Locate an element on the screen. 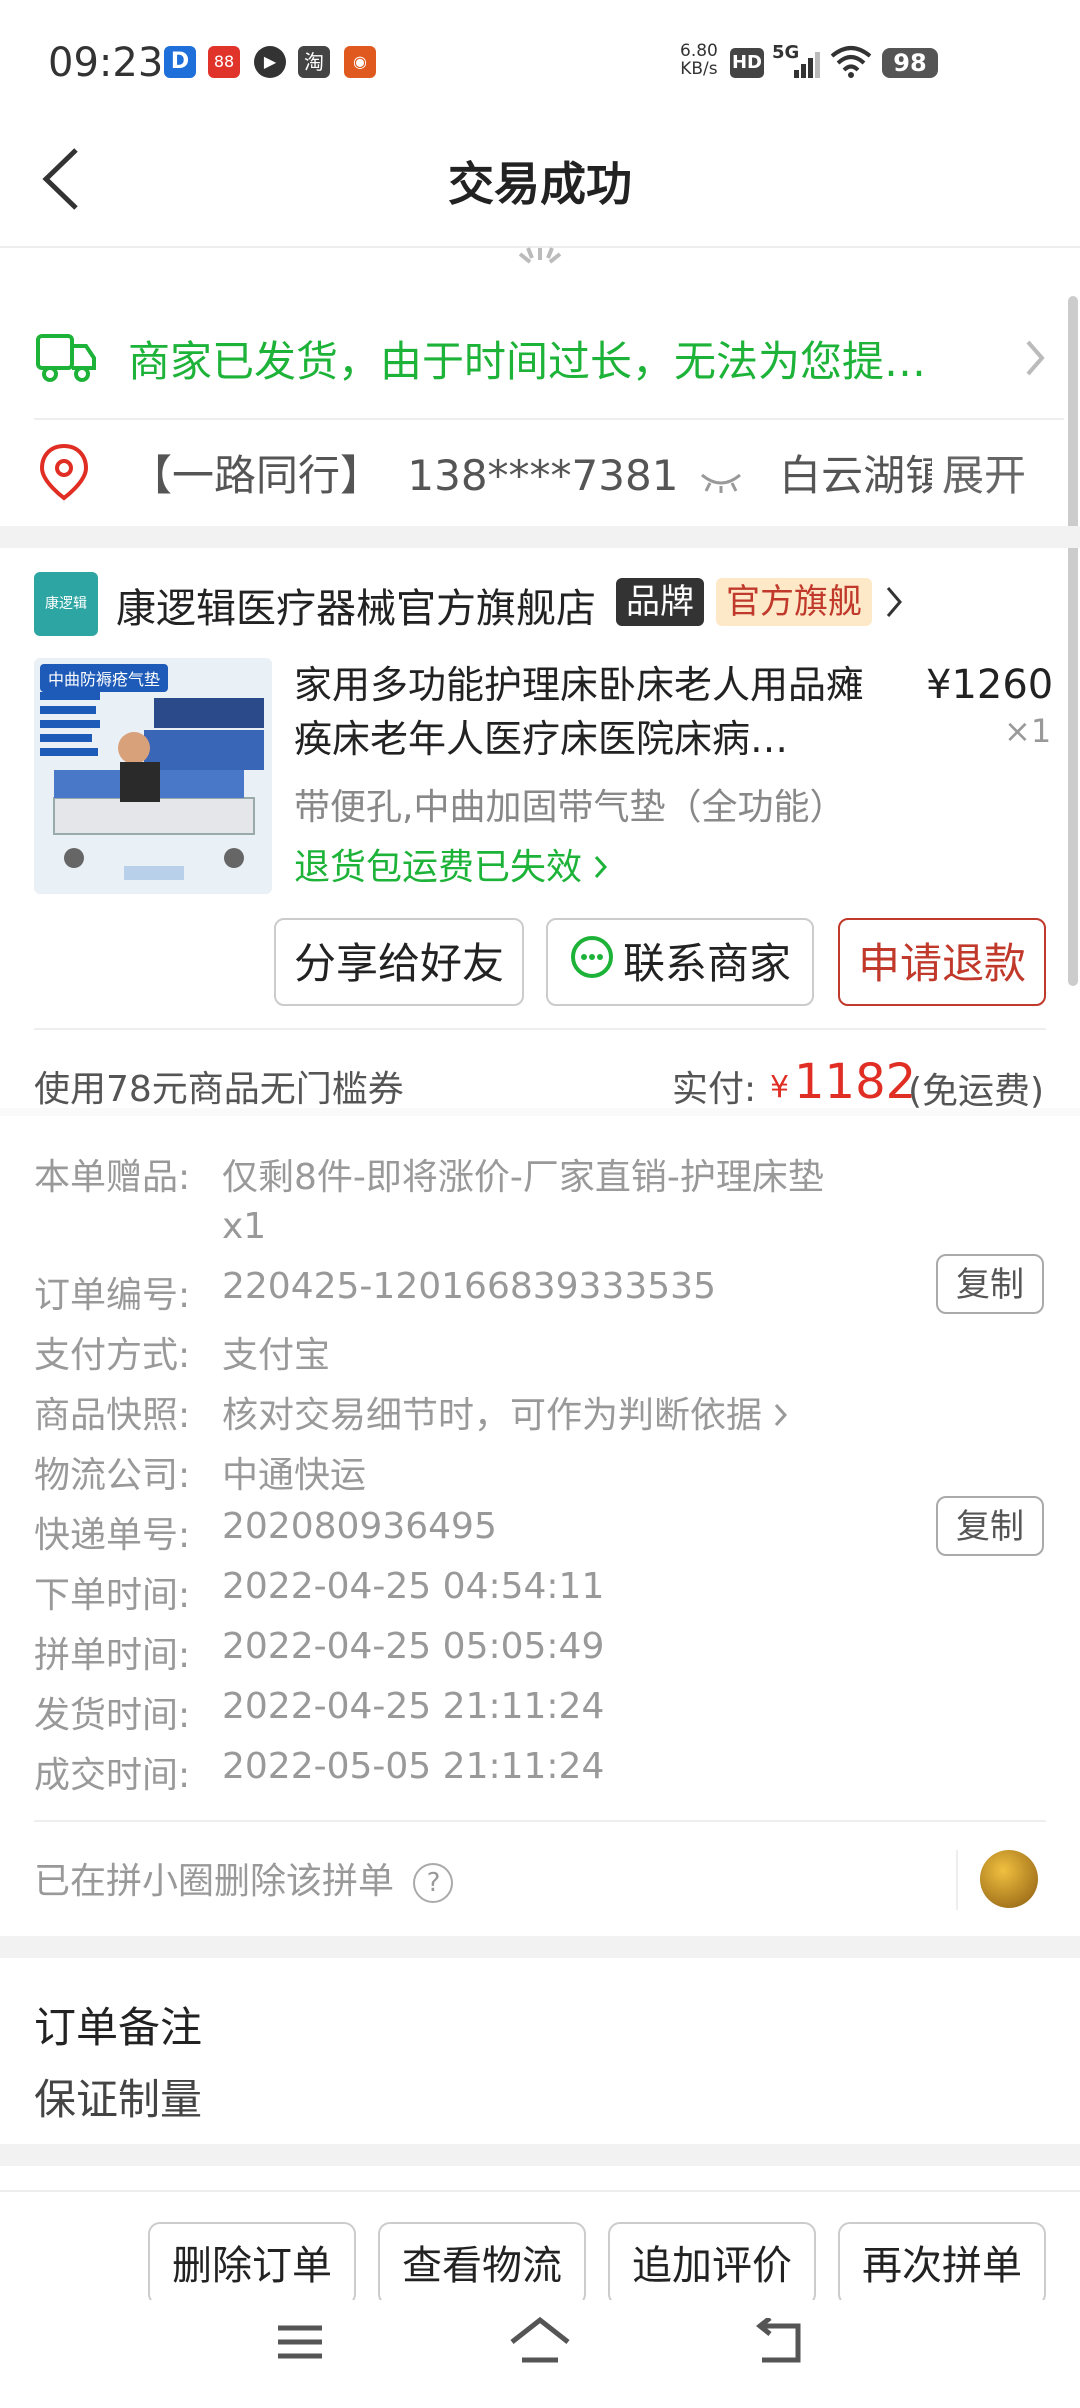  circle-status-text: 已在拼小圈删除该拼单 ? is located at coordinates (244, 1878).